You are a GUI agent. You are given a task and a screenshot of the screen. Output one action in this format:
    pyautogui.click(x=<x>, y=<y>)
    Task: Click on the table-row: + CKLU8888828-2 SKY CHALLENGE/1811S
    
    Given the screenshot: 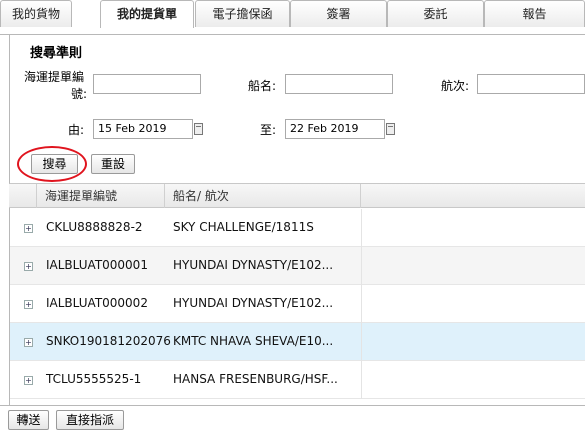 What is the action you would take?
    pyautogui.click(x=297, y=228)
    